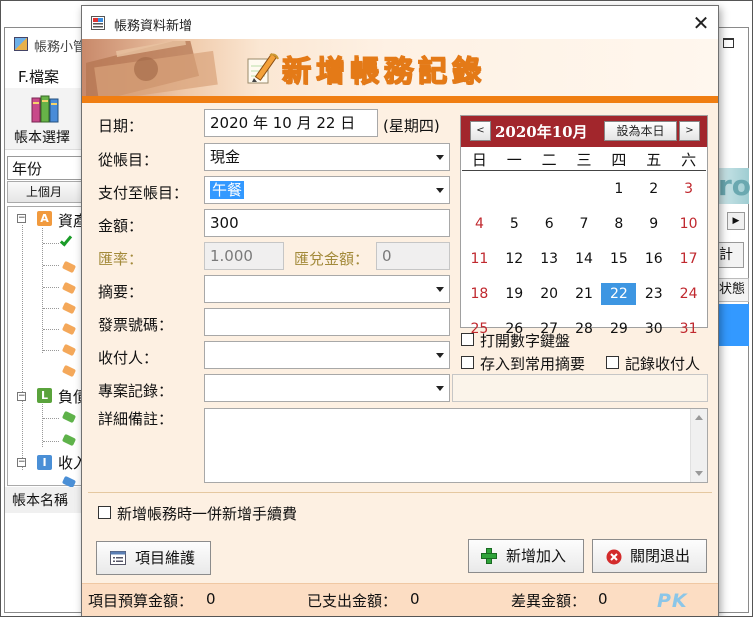  What do you see at coordinates (533, 364) in the screenshot?
I see `save-summary-label: 存入到常用摘要` at bounding box center [533, 364].